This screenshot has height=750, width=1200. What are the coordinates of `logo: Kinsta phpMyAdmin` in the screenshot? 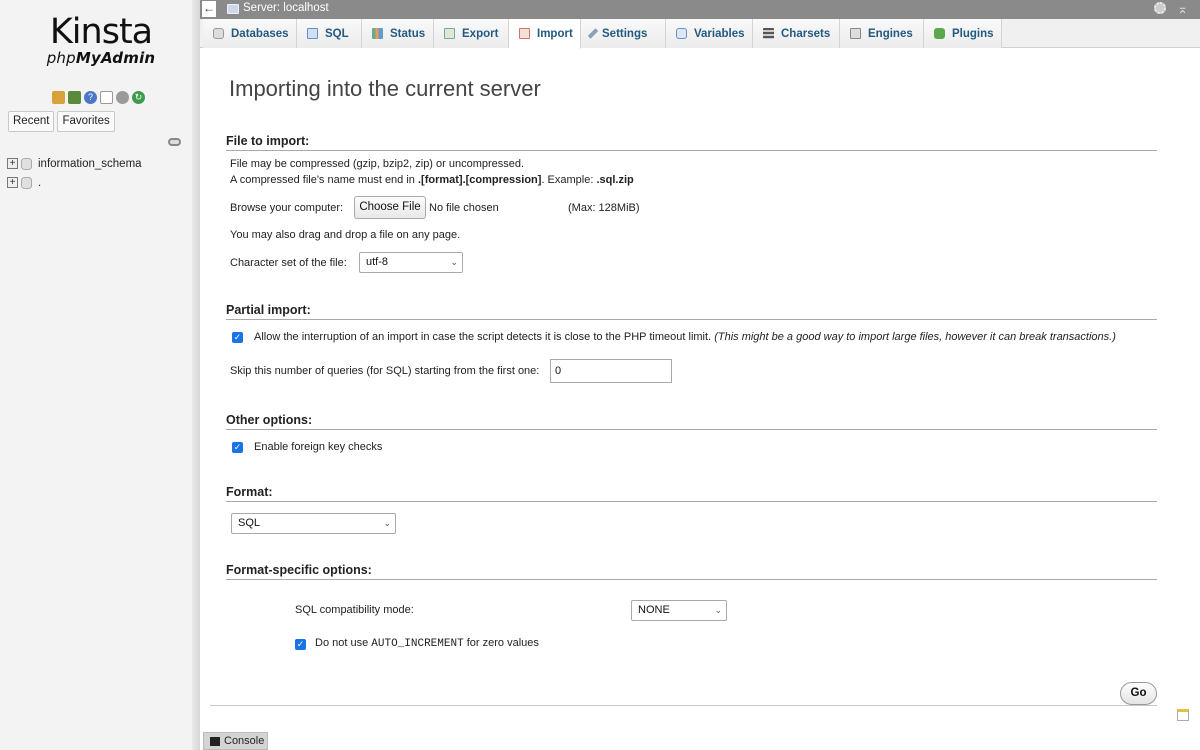 It's located at (101, 40).